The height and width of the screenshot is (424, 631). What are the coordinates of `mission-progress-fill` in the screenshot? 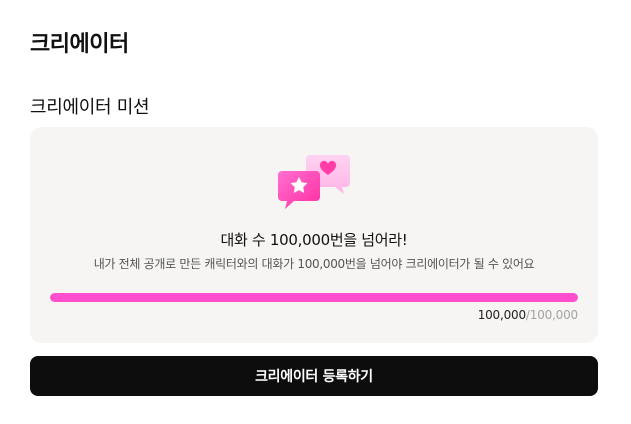 It's located at (314, 297).